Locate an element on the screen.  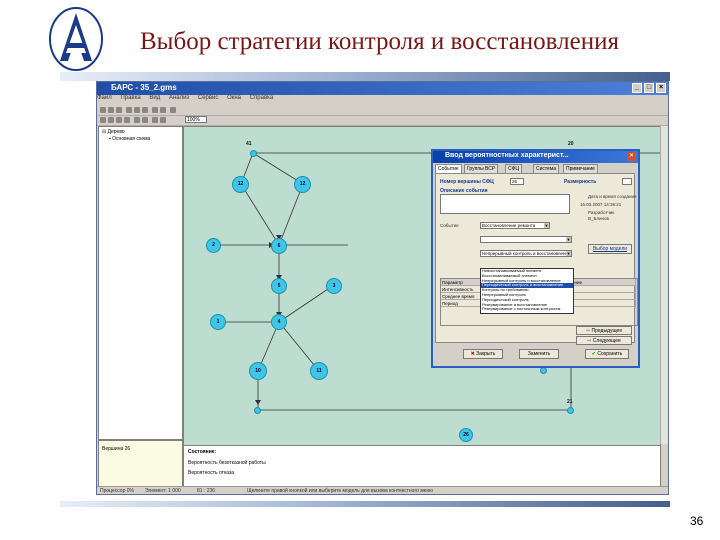
description-textarea is located at coordinates (505, 204).